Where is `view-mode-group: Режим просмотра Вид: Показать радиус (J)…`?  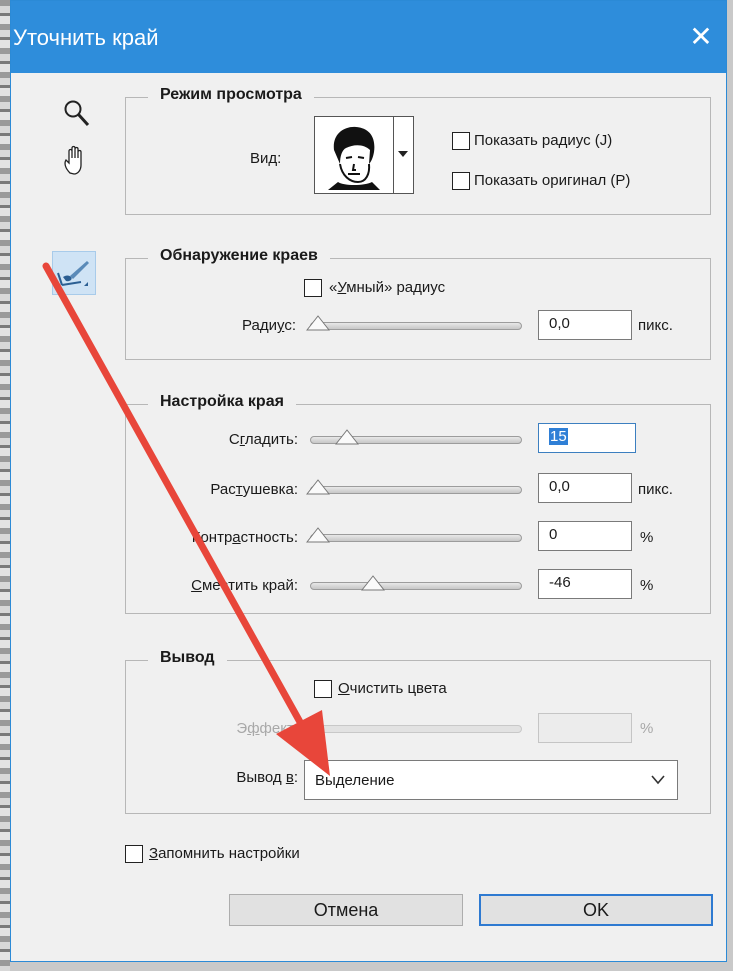
view-mode-group: Режим просмотра Вид: Показать радиус (J)… is located at coordinates (418, 150).